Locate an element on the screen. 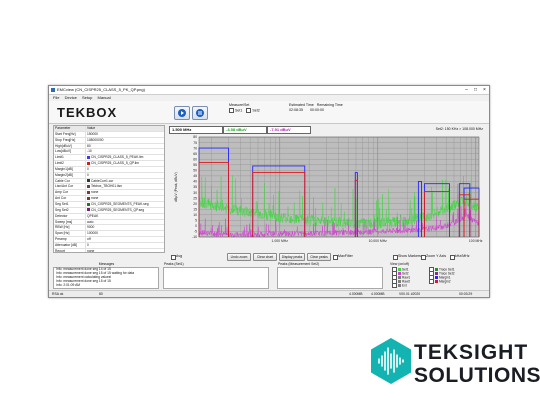 The image size is (540, 405). parameter-value-cell: auto is located at coordinates (125, 222).